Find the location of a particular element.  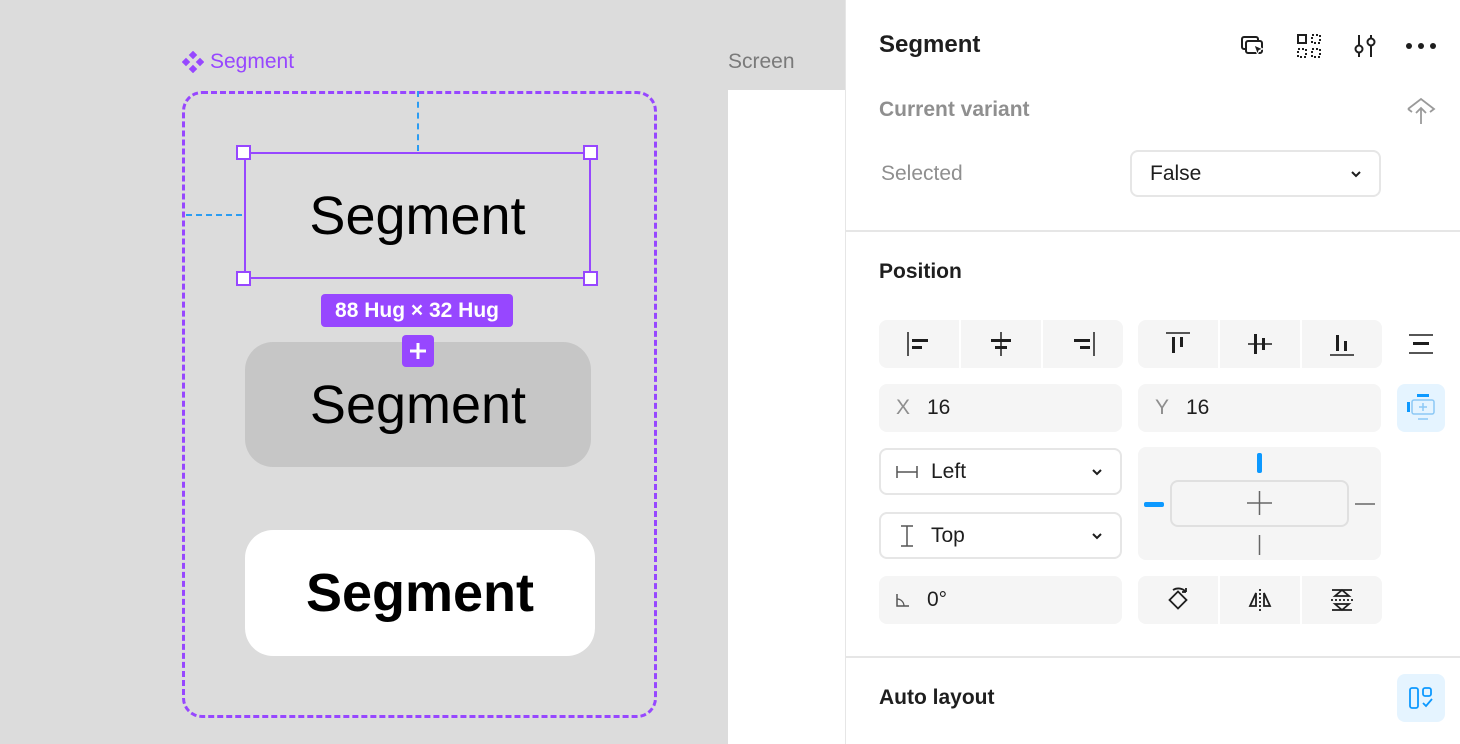

distribute-vertical-icon is located at coordinates (1421, 344).